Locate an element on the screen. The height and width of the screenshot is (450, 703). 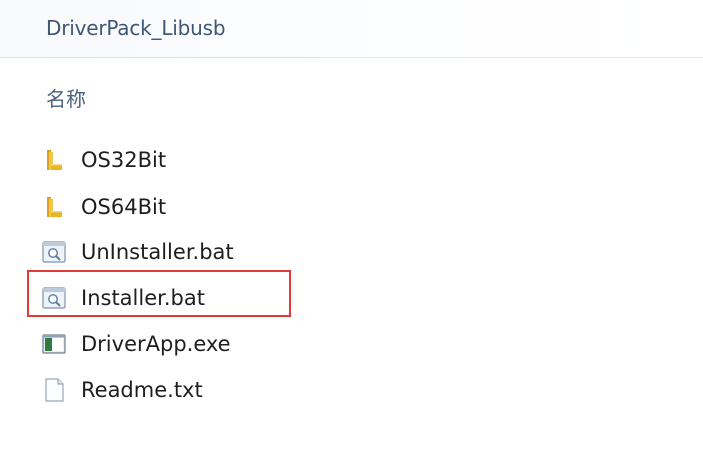
list-item-readme-txt: Readme.txt is located at coordinates (121, 390).